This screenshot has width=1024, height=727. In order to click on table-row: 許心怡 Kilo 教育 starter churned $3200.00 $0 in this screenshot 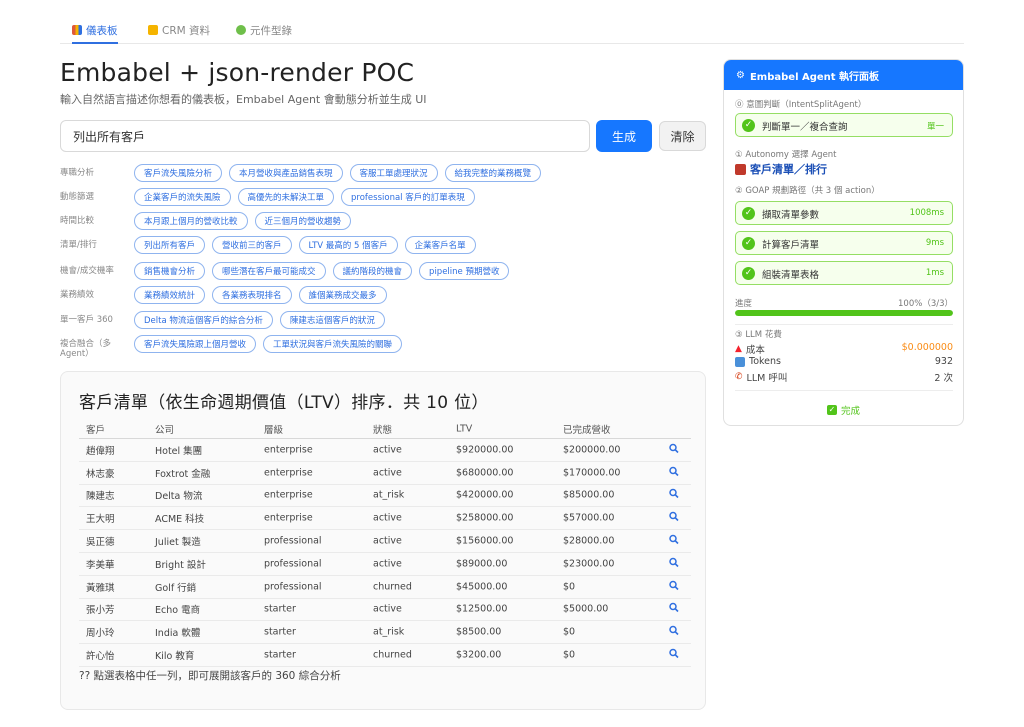, I will do `click(385, 655)`.